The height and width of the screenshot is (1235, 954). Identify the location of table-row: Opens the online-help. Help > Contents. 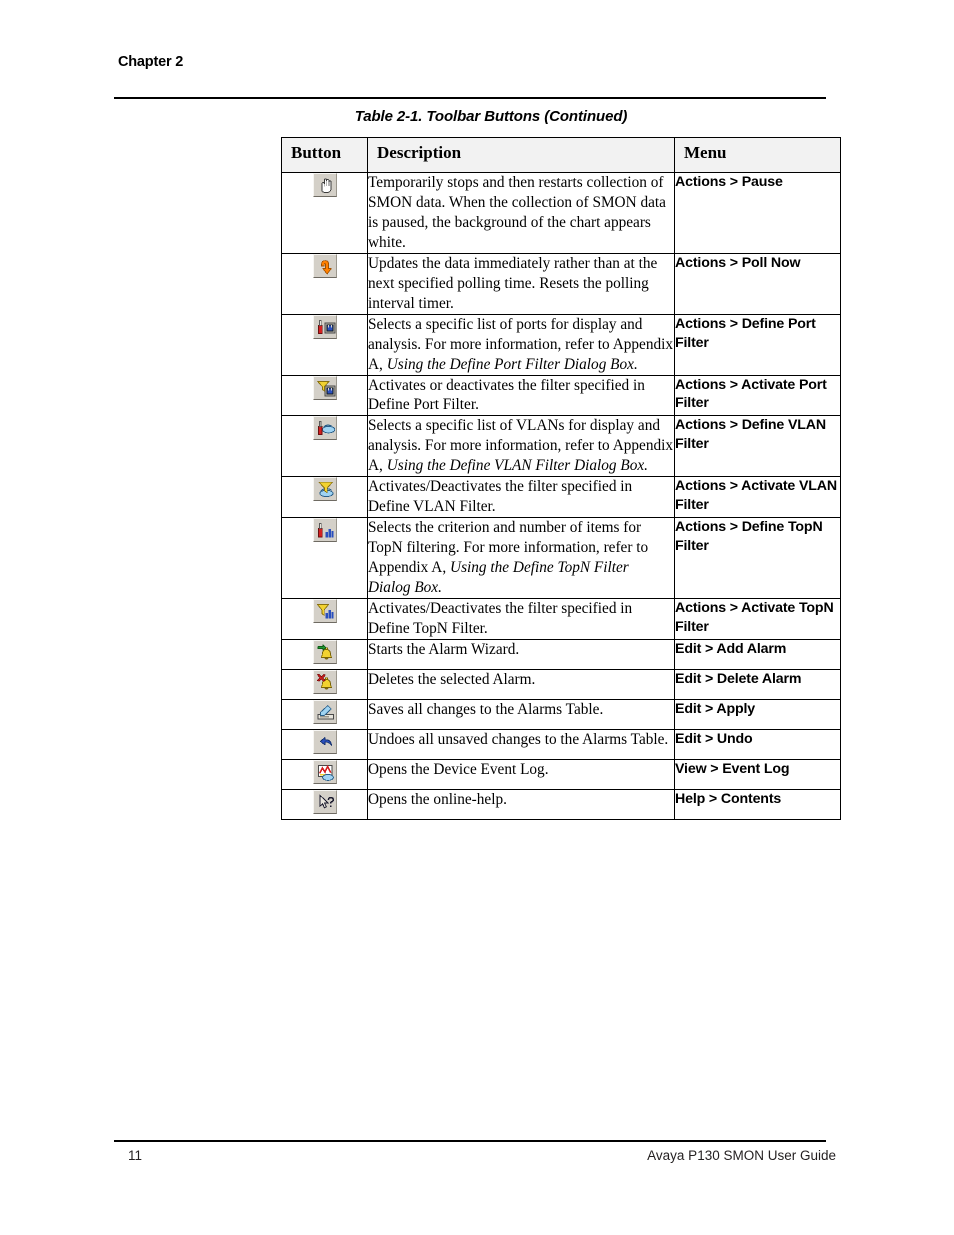
(561, 804).